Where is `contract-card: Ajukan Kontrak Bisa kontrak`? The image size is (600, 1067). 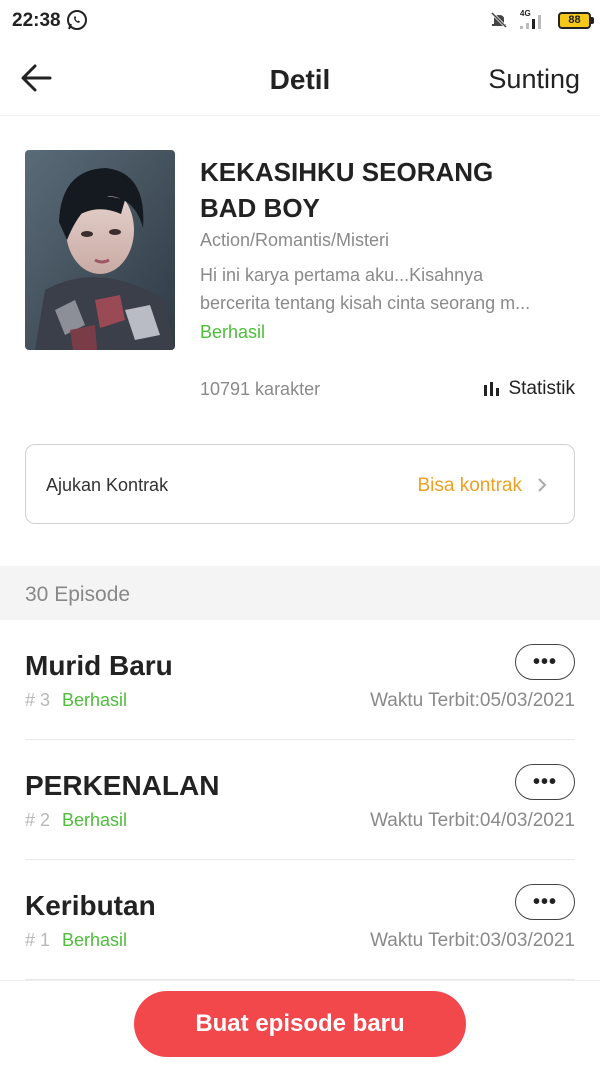
contract-card: Ajukan Kontrak Bisa kontrak is located at coordinates (300, 484).